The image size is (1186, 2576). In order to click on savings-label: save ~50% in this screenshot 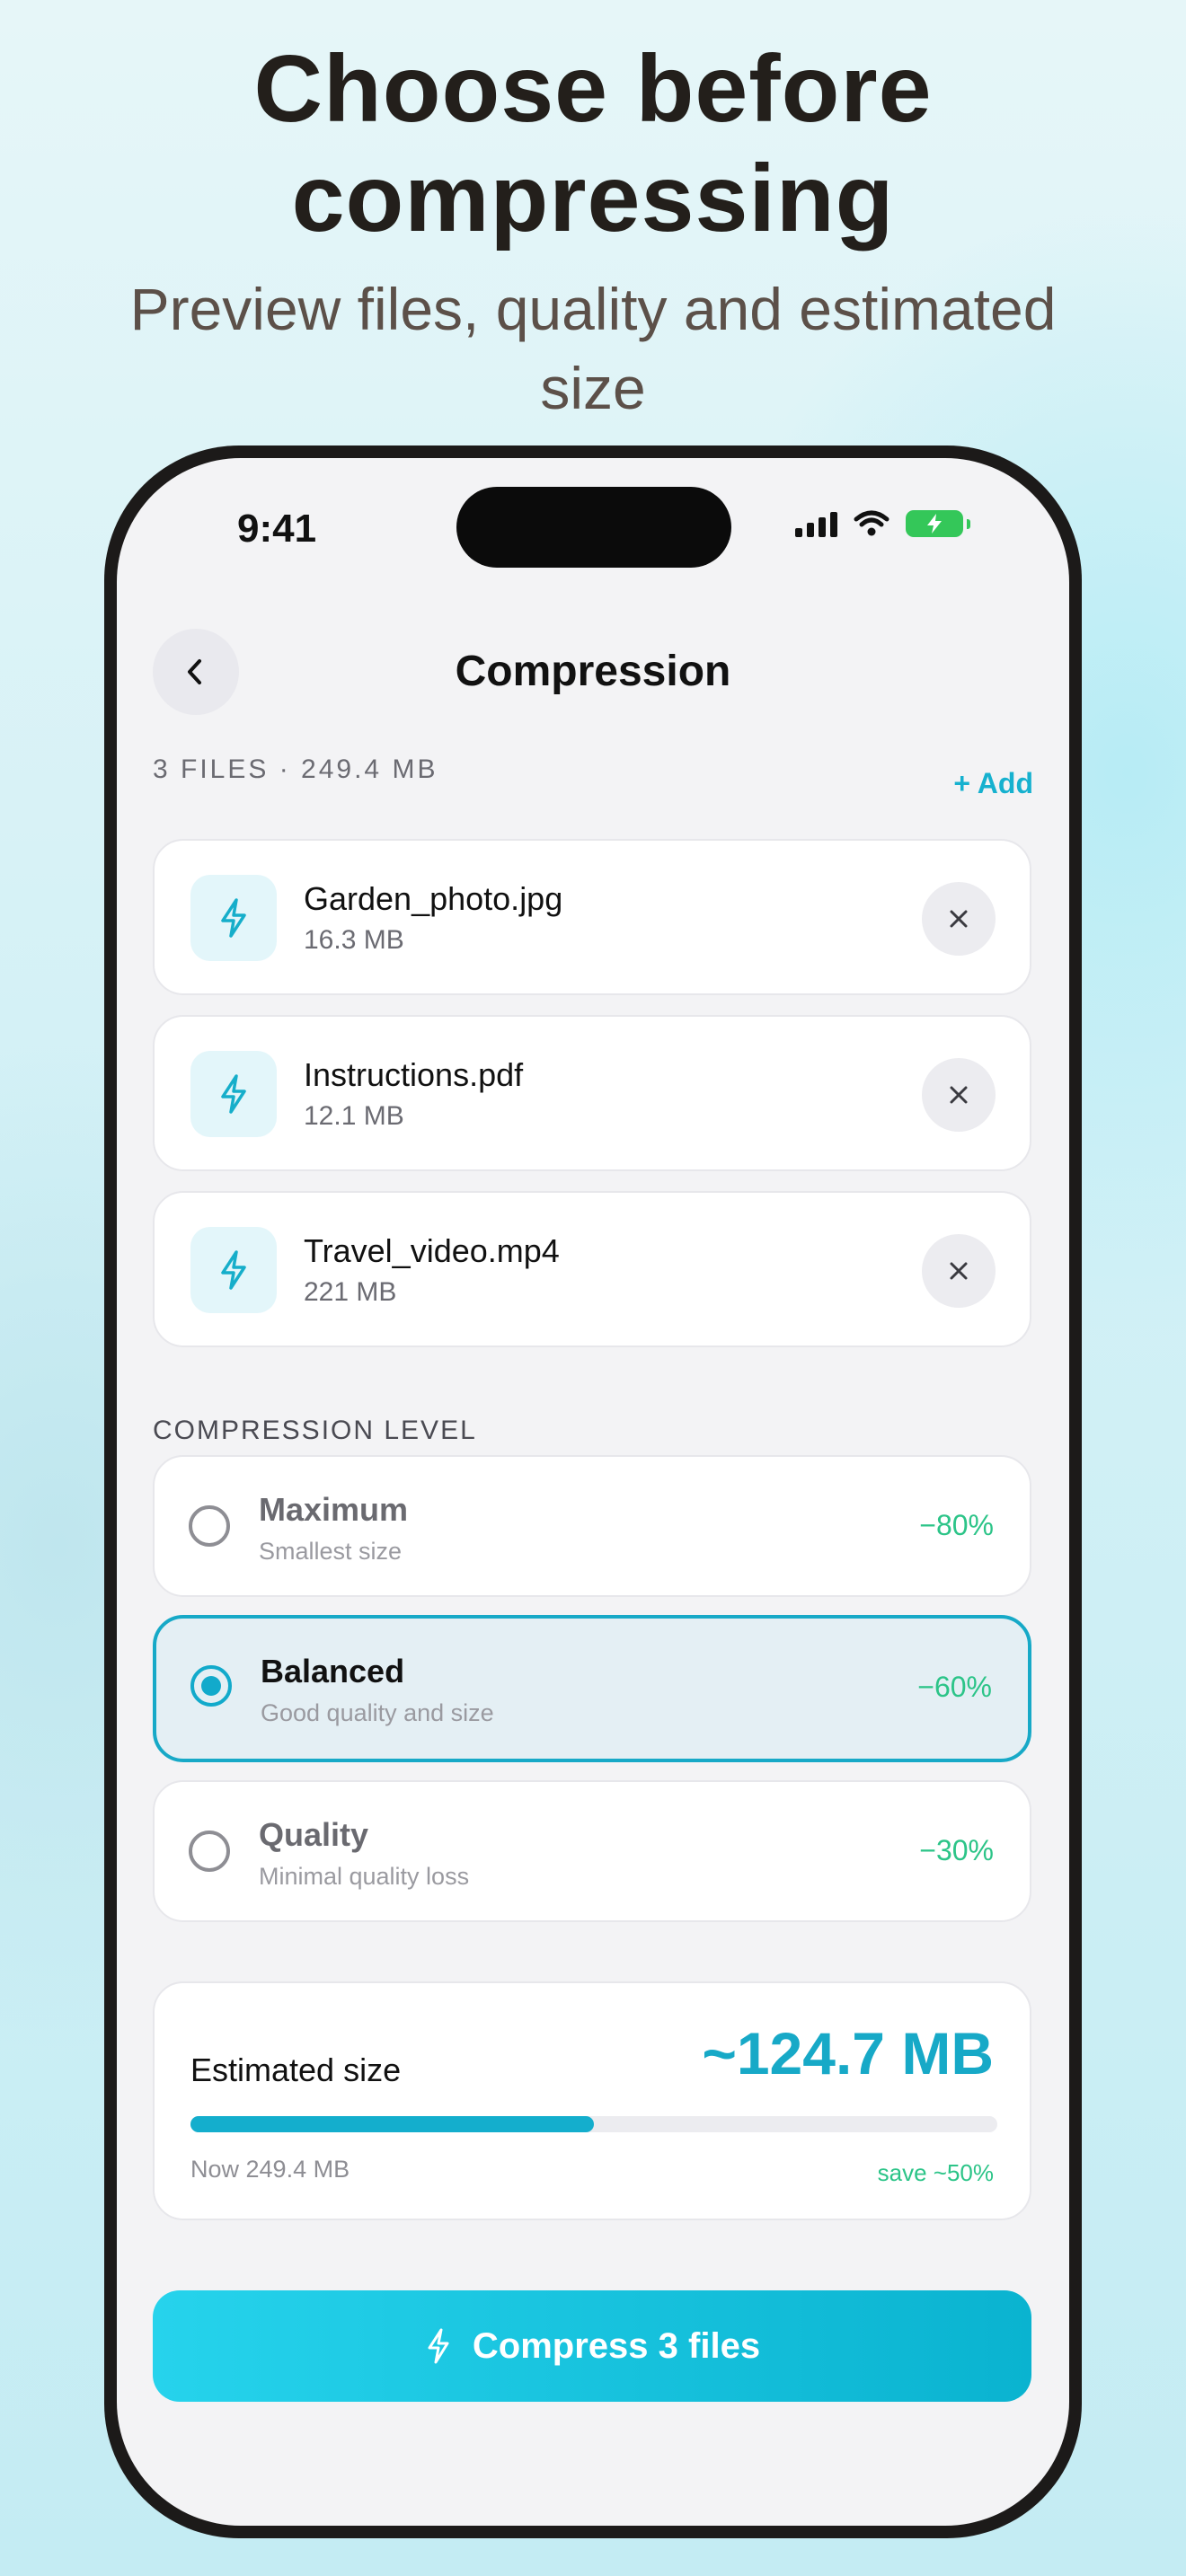, I will do `click(935, 2172)`.